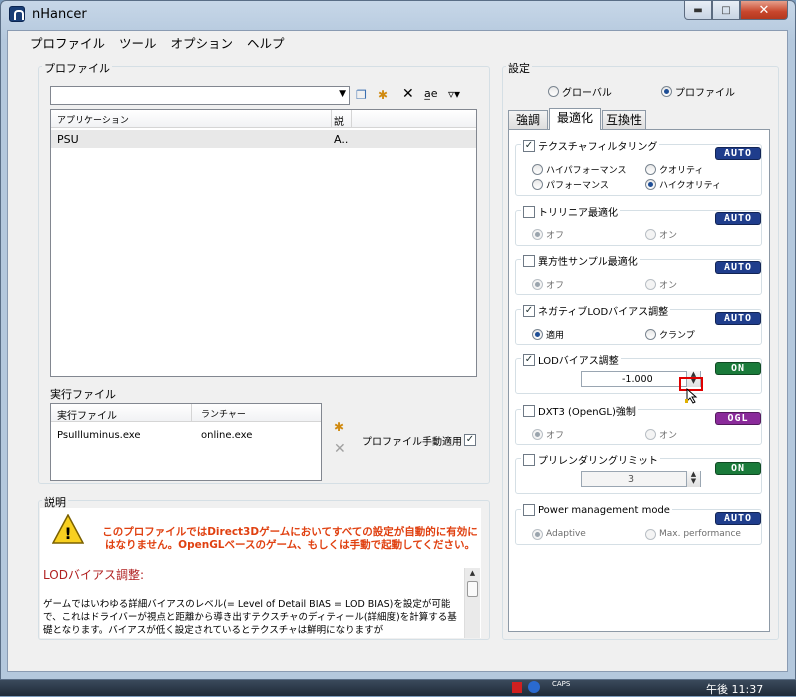 The width and height of the screenshot is (796, 697). What do you see at coordinates (186, 413) in the screenshot?
I see `exec-list-header: 実行ファイル ランチャー` at bounding box center [186, 413].